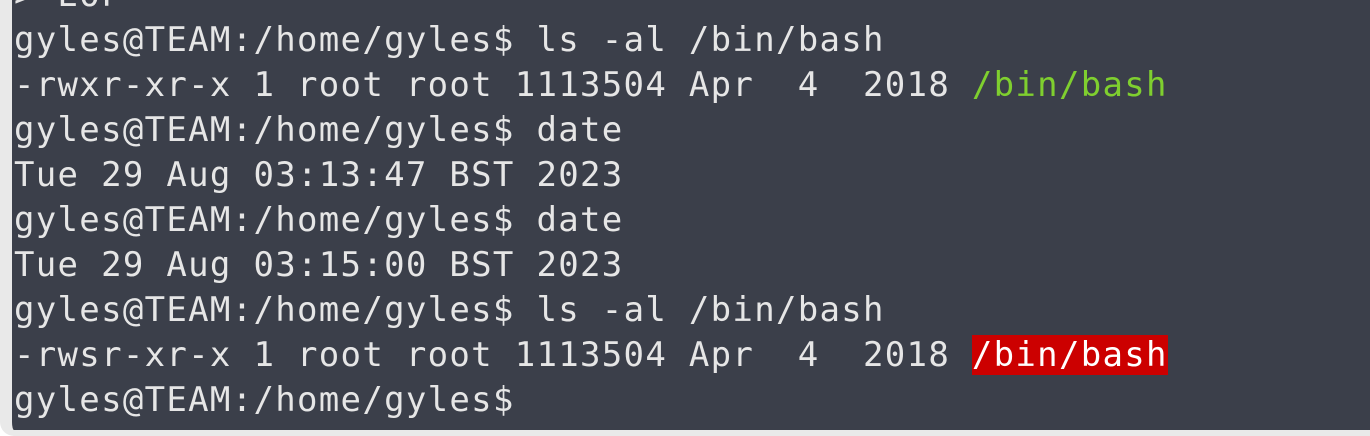  Describe the element at coordinates (68, 7) in the screenshot. I see `heredoc-terminator: > EOF` at that location.